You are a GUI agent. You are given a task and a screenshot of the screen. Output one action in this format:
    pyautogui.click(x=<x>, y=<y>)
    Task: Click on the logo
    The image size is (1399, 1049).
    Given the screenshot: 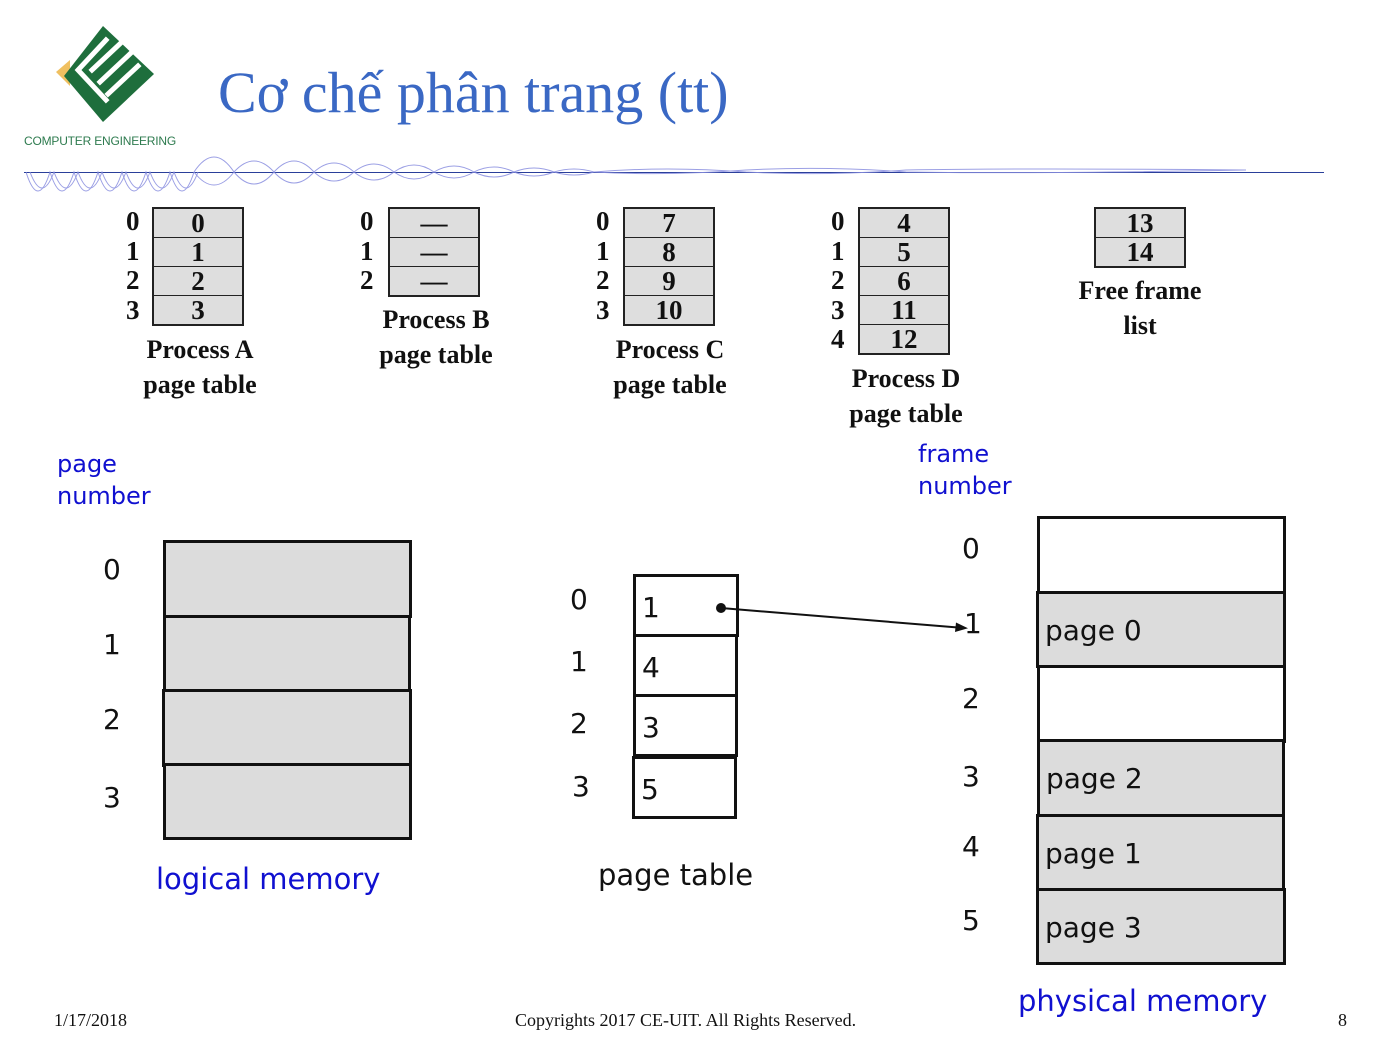 What is the action you would take?
    pyautogui.click(x=103, y=76)
    